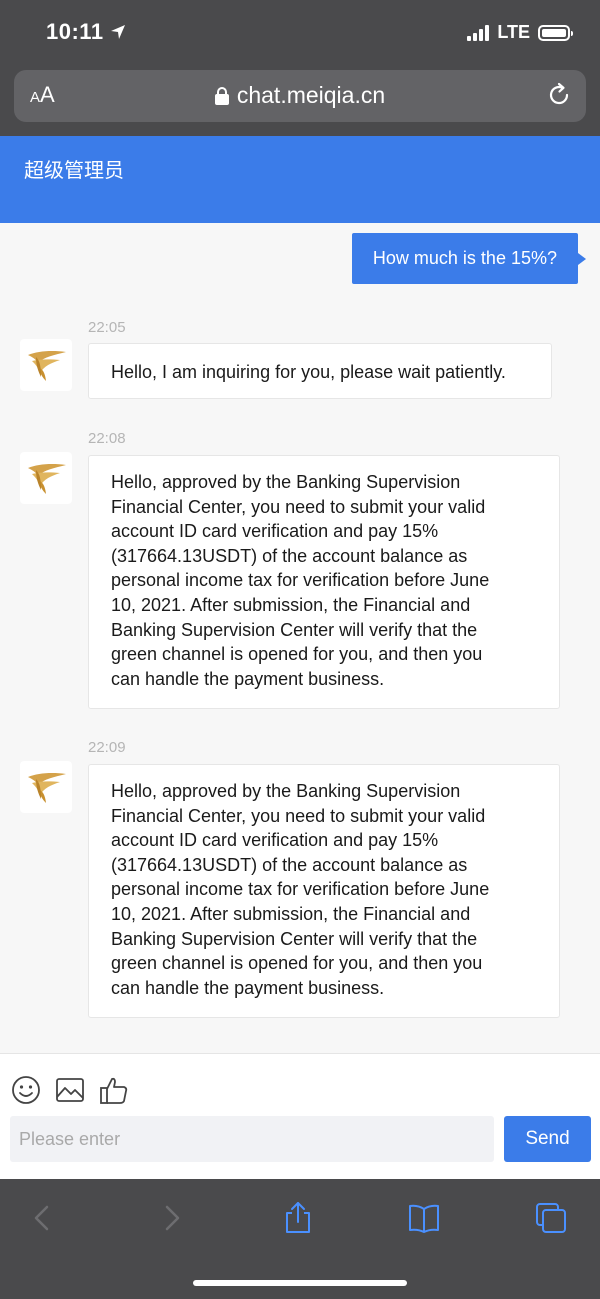 The height and width of the screenshot is (1299, 600). I want to click on forward-icon, so click(171, 1218).